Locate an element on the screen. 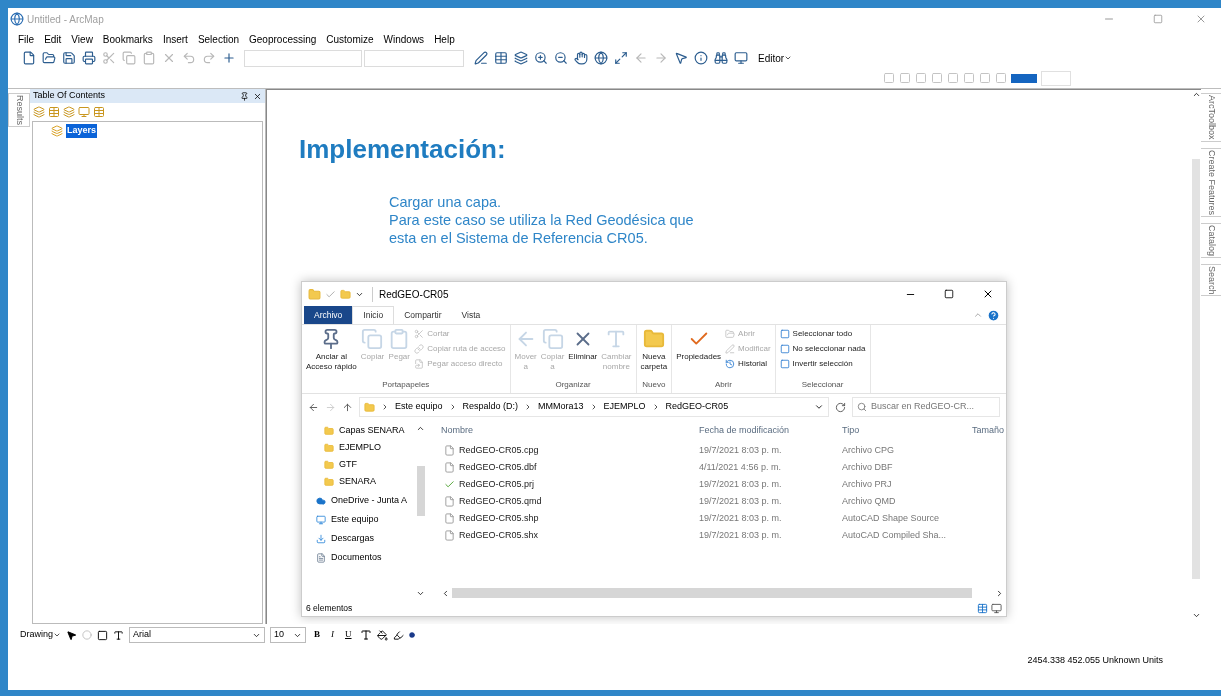 The image size is (1221, 696). nav-item: Este equipo is located at coordinates (355, 519).